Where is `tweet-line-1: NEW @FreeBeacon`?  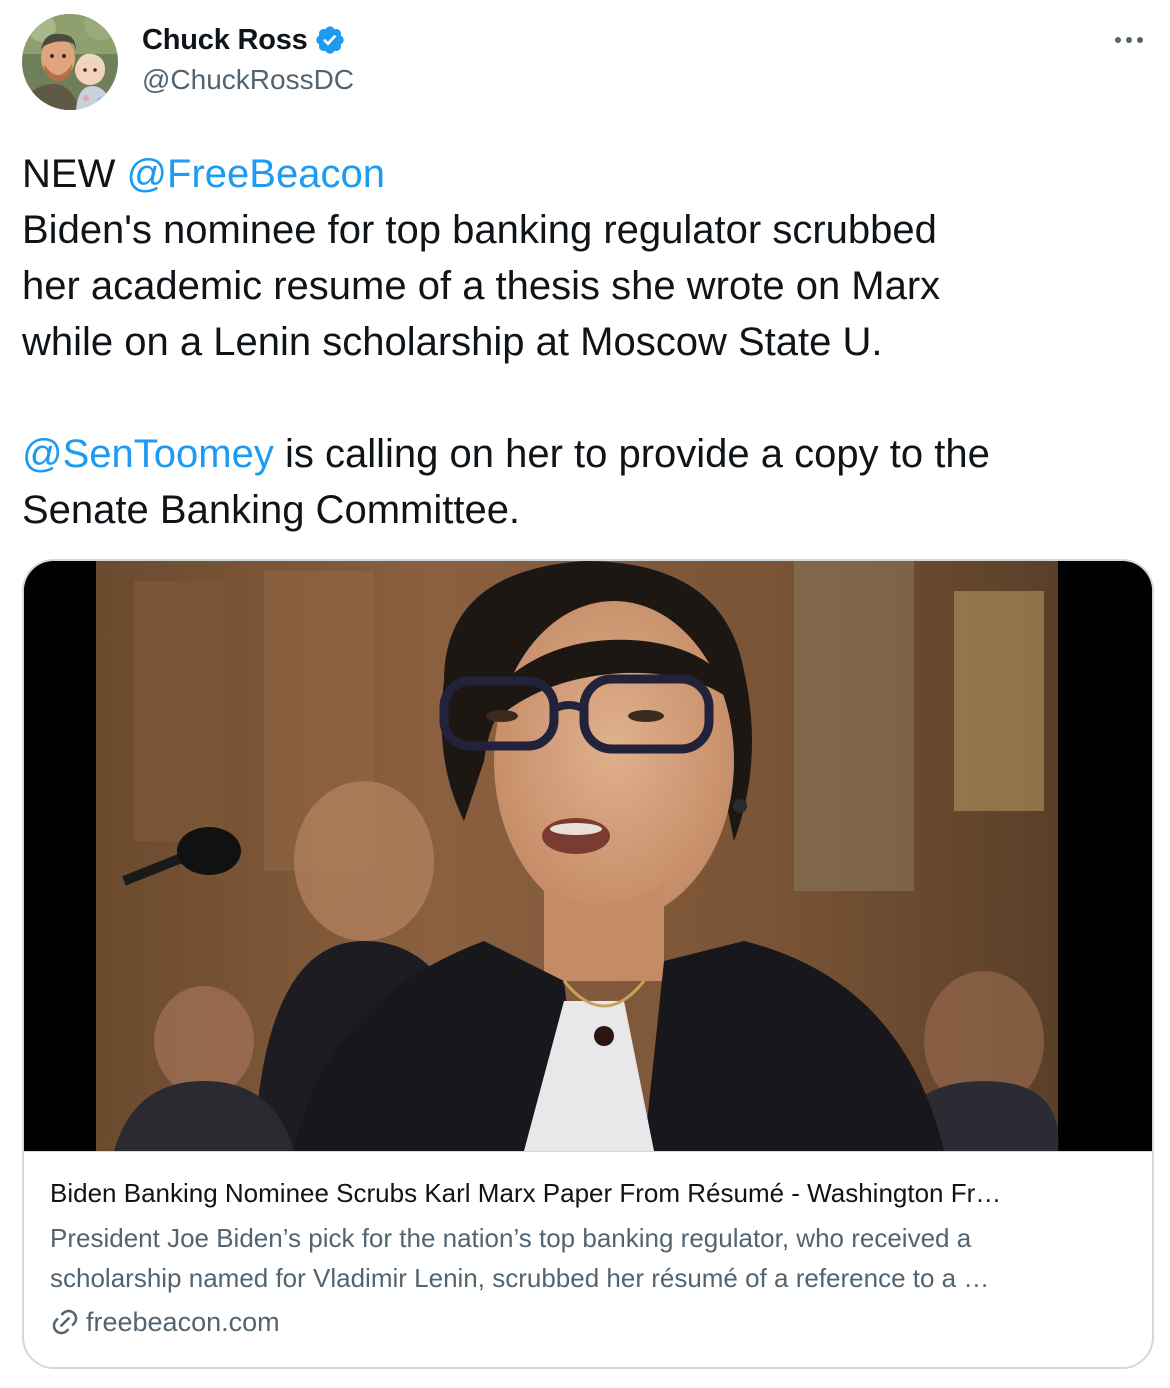 tweet-line-1: NEW @FreeBeacon is located at coordinates (587, 174).